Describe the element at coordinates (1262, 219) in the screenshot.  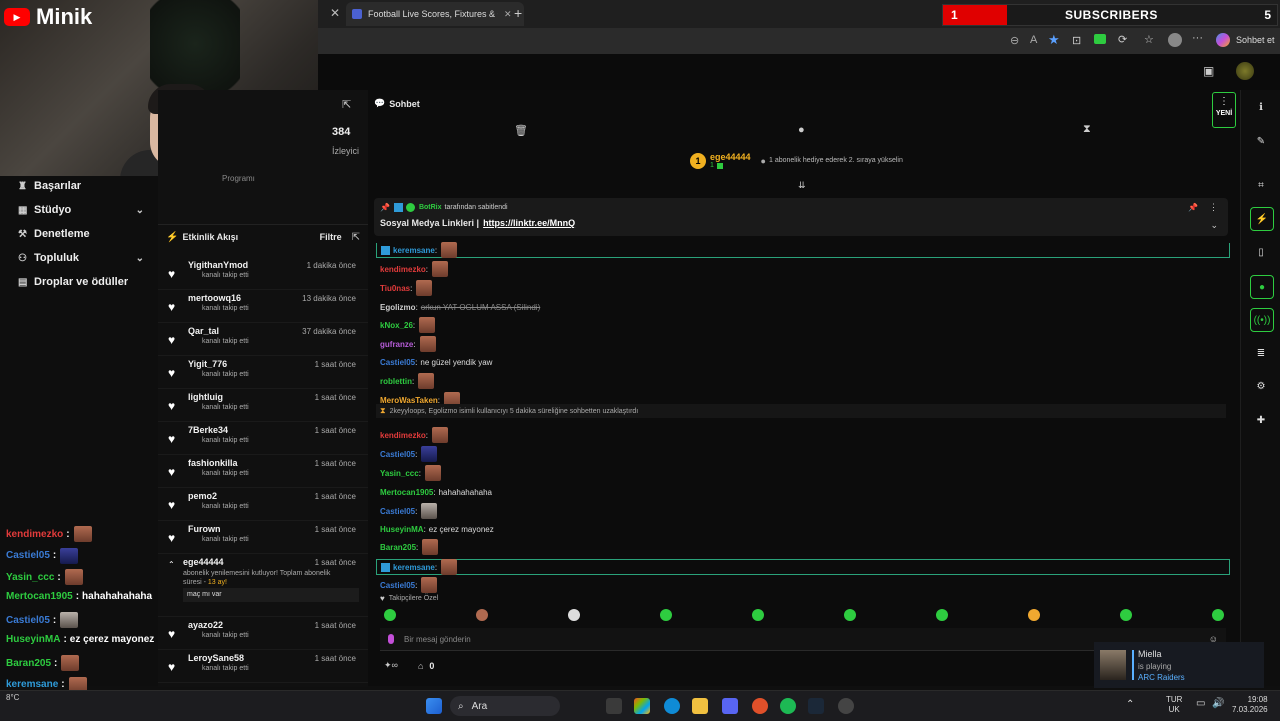
I see `lightning-icon: ⚡` at that location.